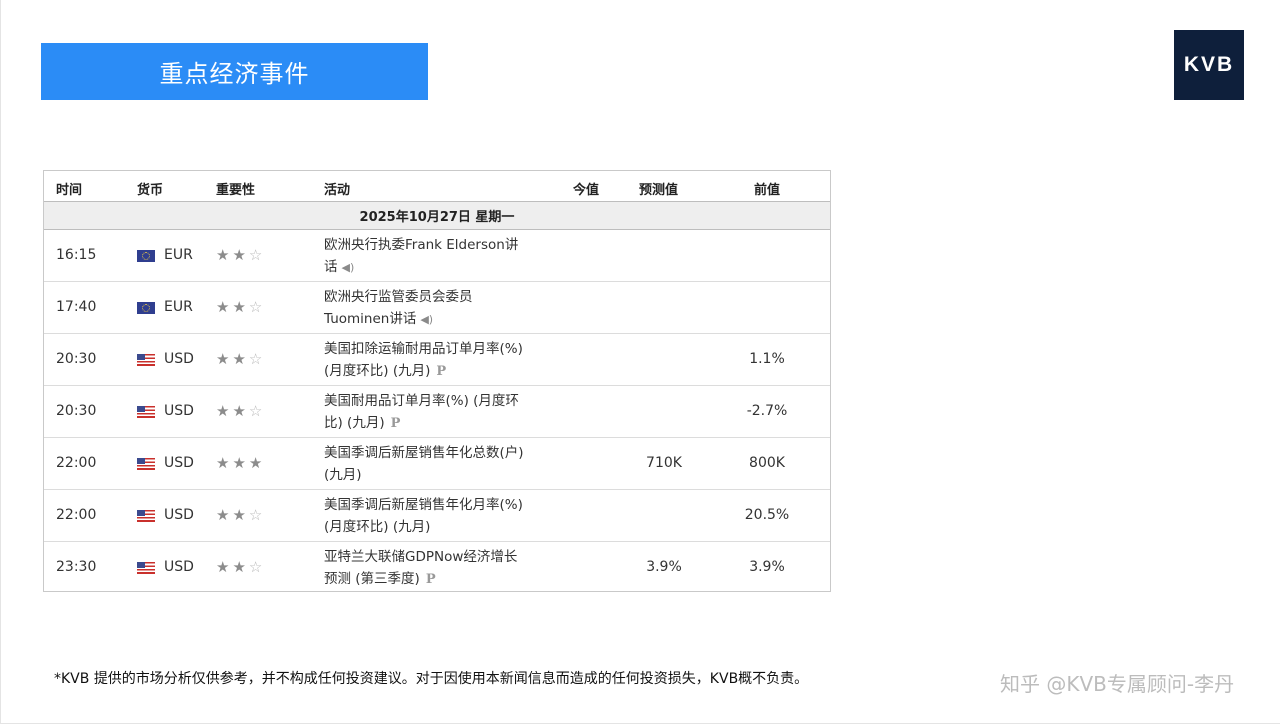 This screenshot has height=724, width=1280. I want to click on event-line-2-text: 预测 (第三季度), so click(372, 579).